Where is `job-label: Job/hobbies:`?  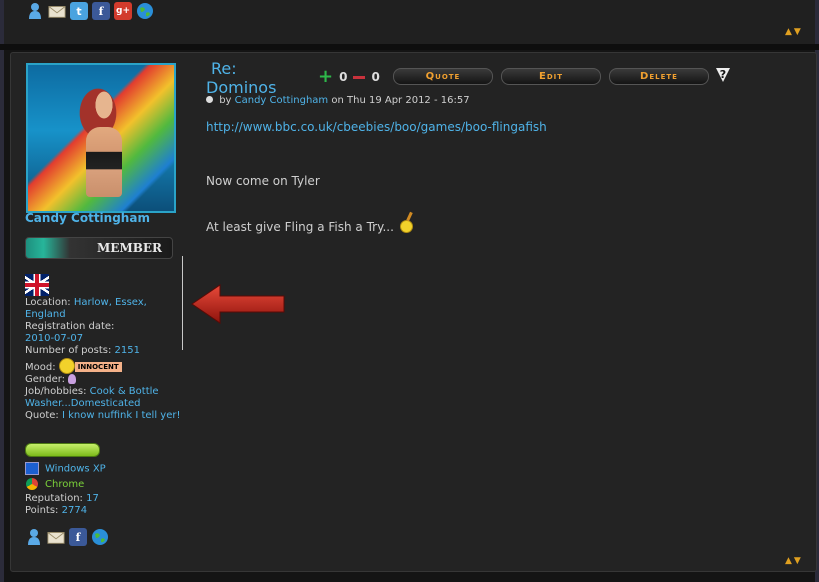 job-label: Job/hobbies: is located at coordinates (56, 391).